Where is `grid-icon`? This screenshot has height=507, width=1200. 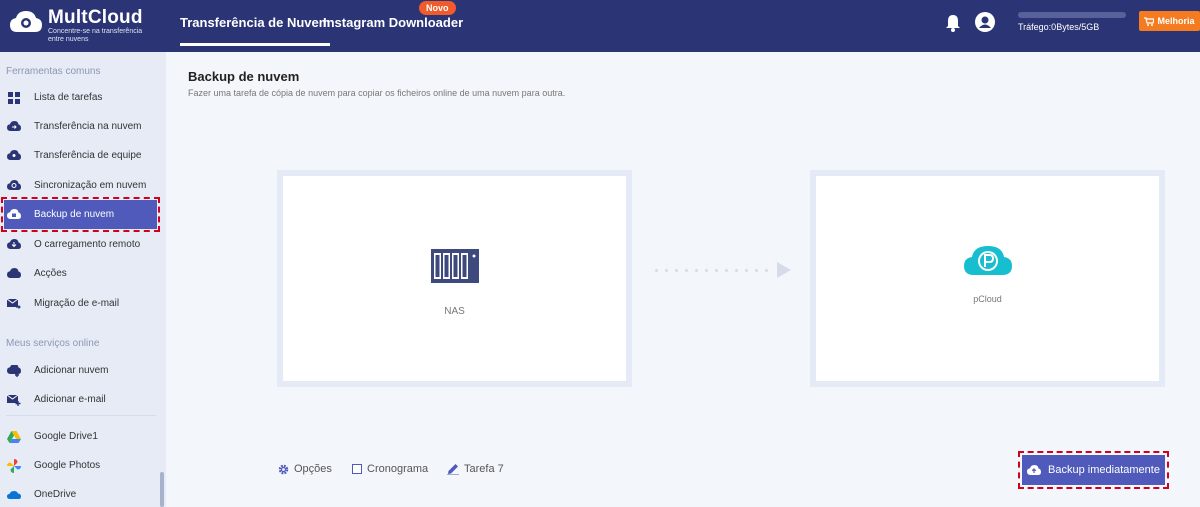 grid-icon is located at coordinates (14, 97).